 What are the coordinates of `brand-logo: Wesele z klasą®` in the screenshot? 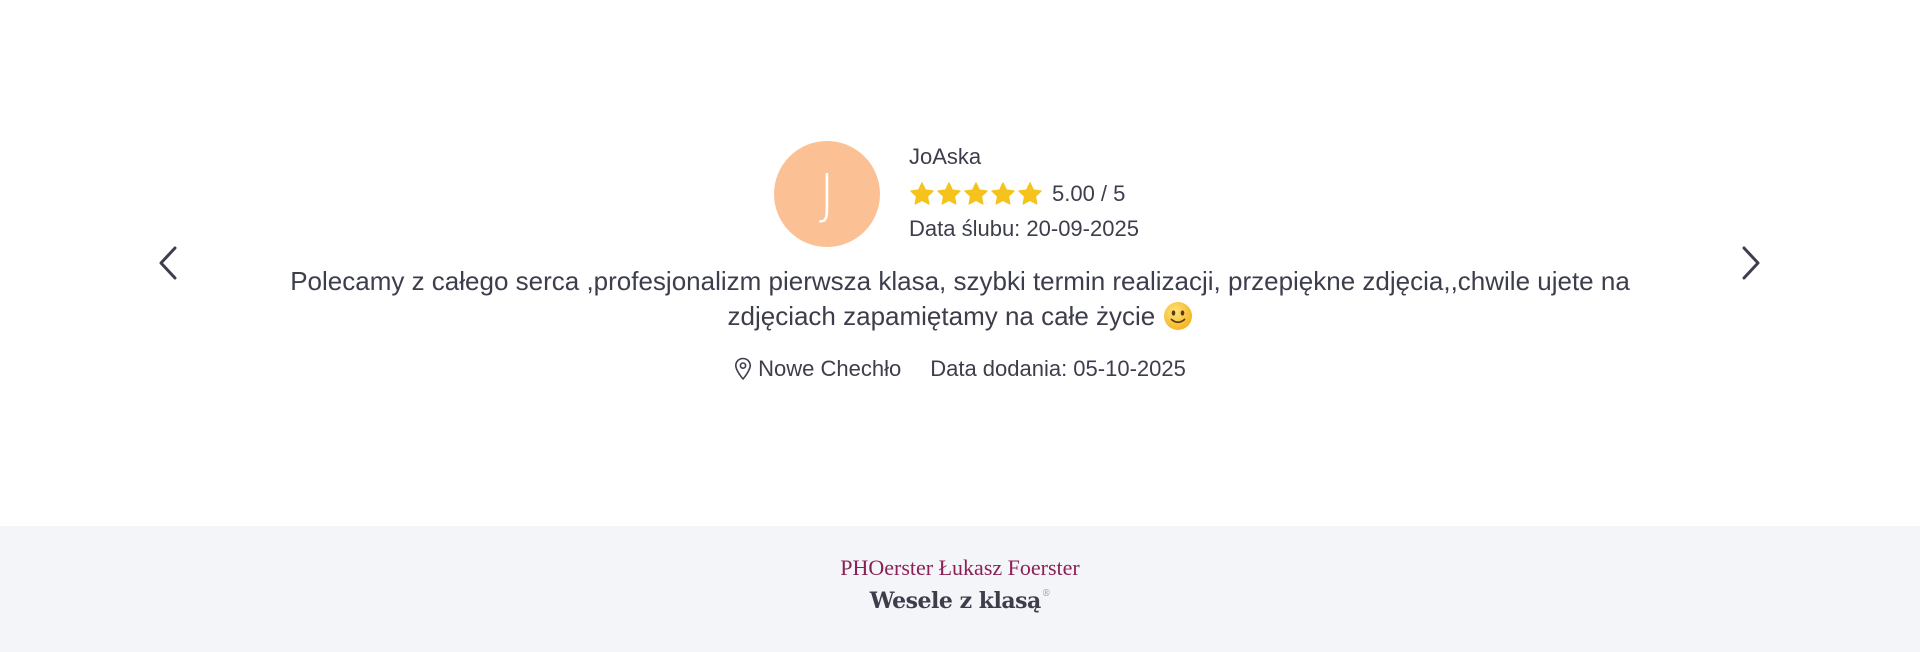 It's located at (960, 601).